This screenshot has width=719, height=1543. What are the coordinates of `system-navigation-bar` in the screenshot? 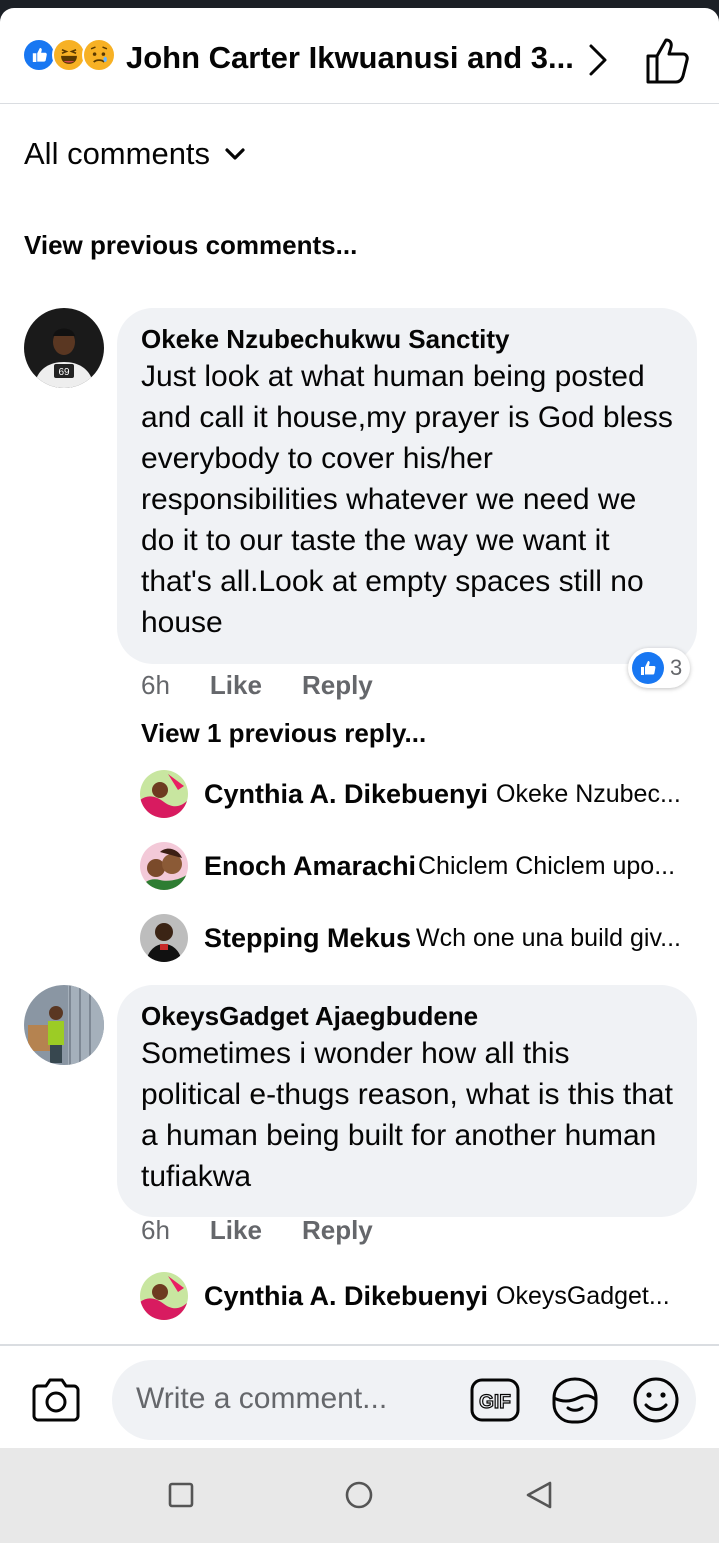 It's located at (359, 1495).